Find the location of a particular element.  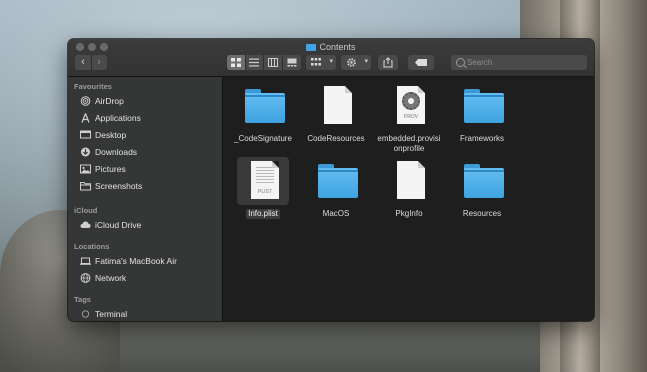

sidebar-item-label: Pictures is located at coordinates (110, 169).